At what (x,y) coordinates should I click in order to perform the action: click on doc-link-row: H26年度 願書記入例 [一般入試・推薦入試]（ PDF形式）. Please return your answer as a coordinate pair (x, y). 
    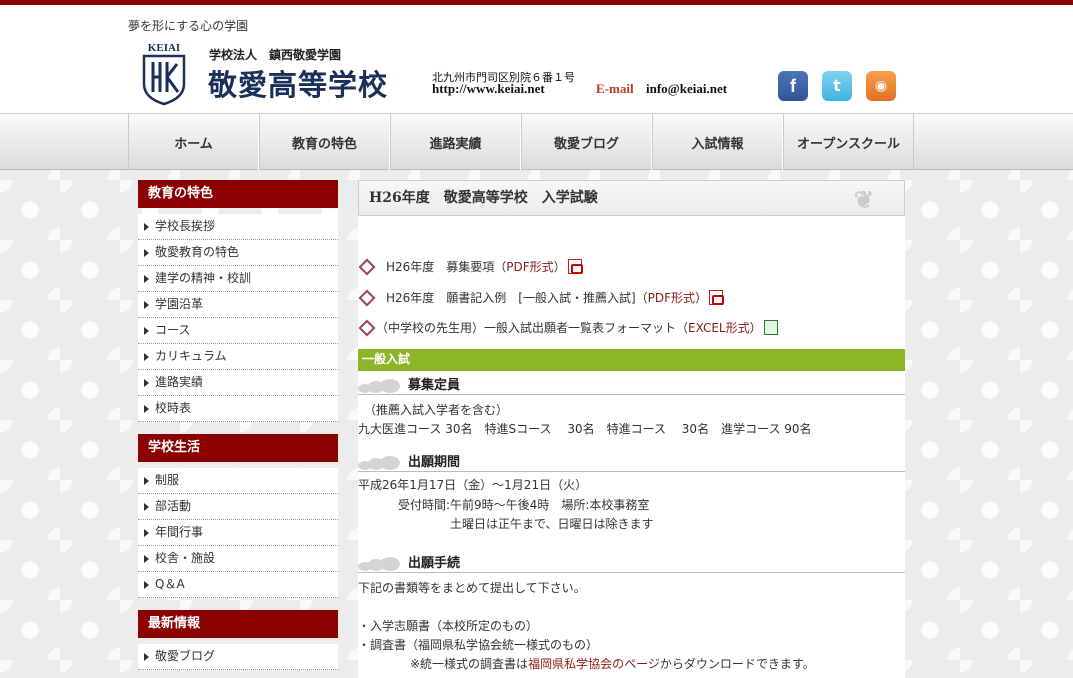
    Looking at the image, I should click on (541, 297).